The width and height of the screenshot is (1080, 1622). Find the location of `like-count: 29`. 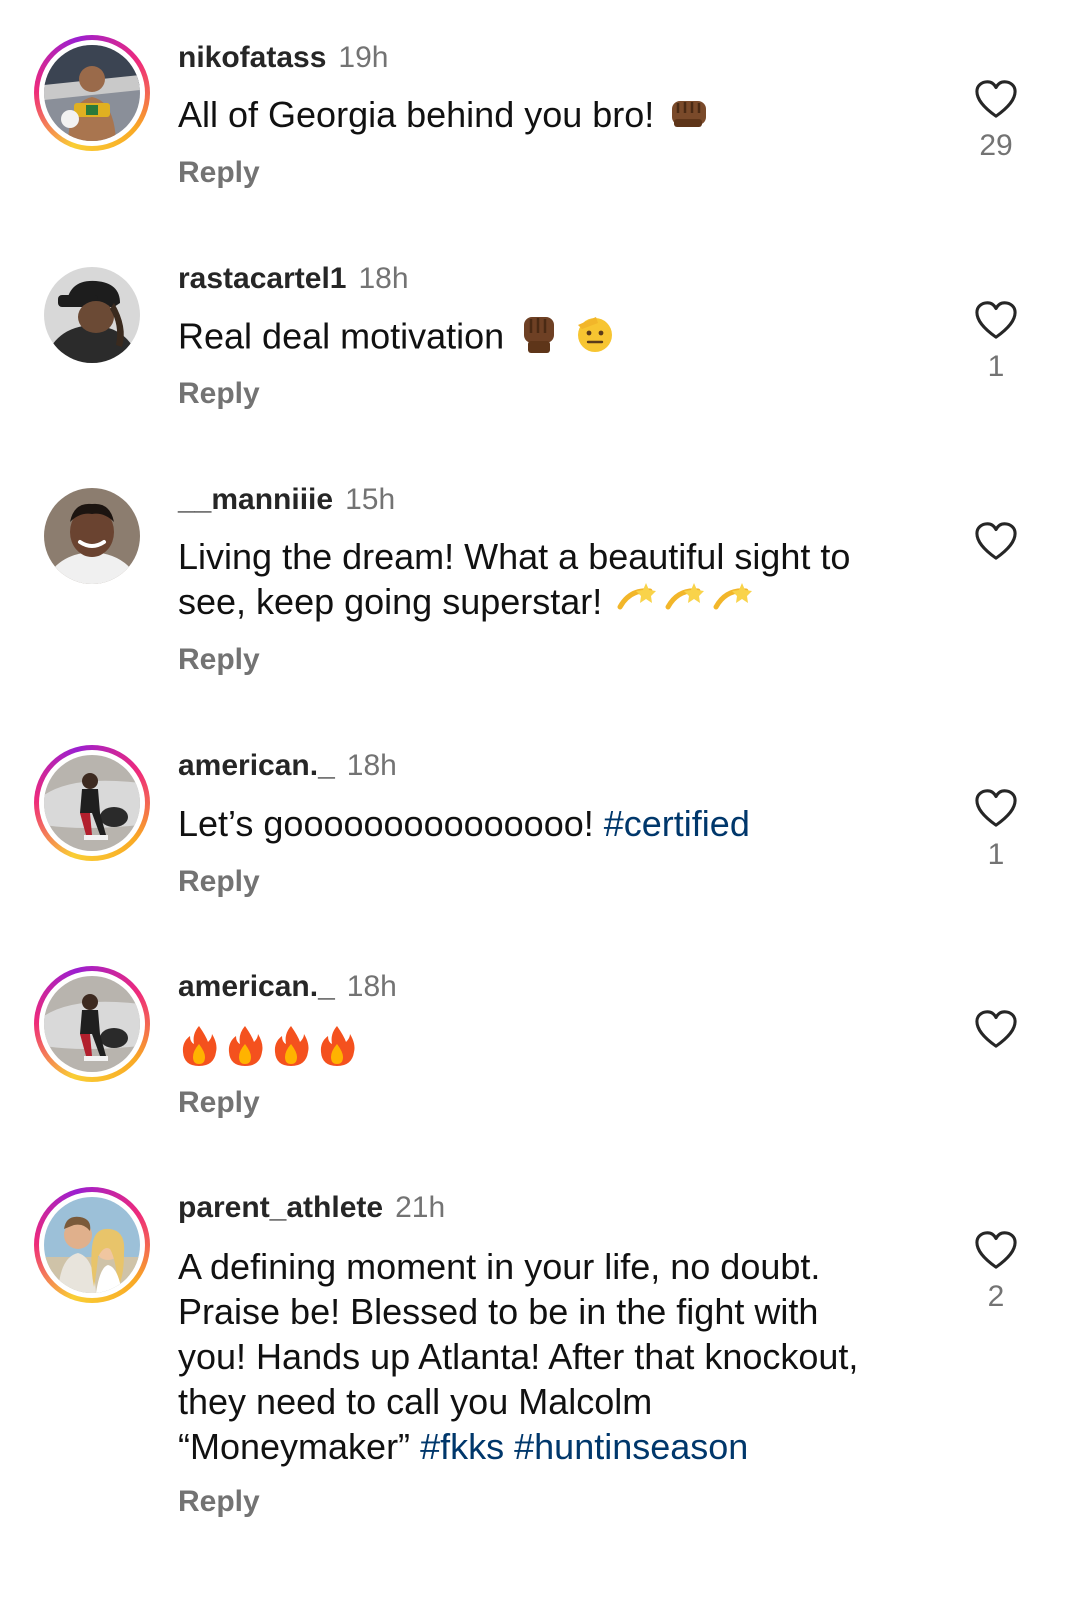

like-count: 29 is located at coordinates (996, 145).